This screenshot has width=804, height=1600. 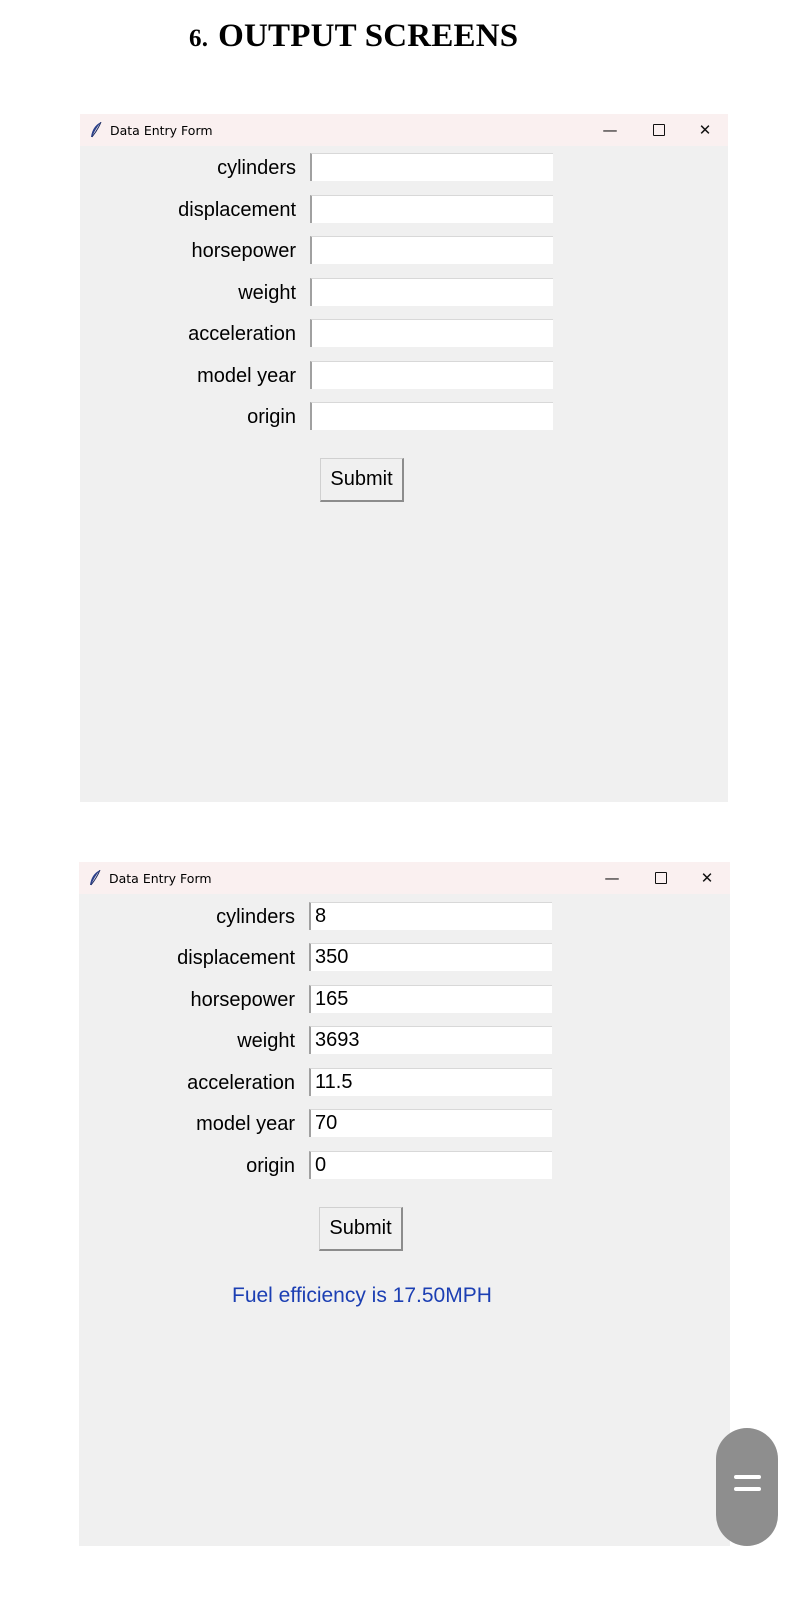 What do you see at coordinates (747, 1477) in the screenshot?
I see `scroll-handle-grip-top` at bounding box center [747, 1477].